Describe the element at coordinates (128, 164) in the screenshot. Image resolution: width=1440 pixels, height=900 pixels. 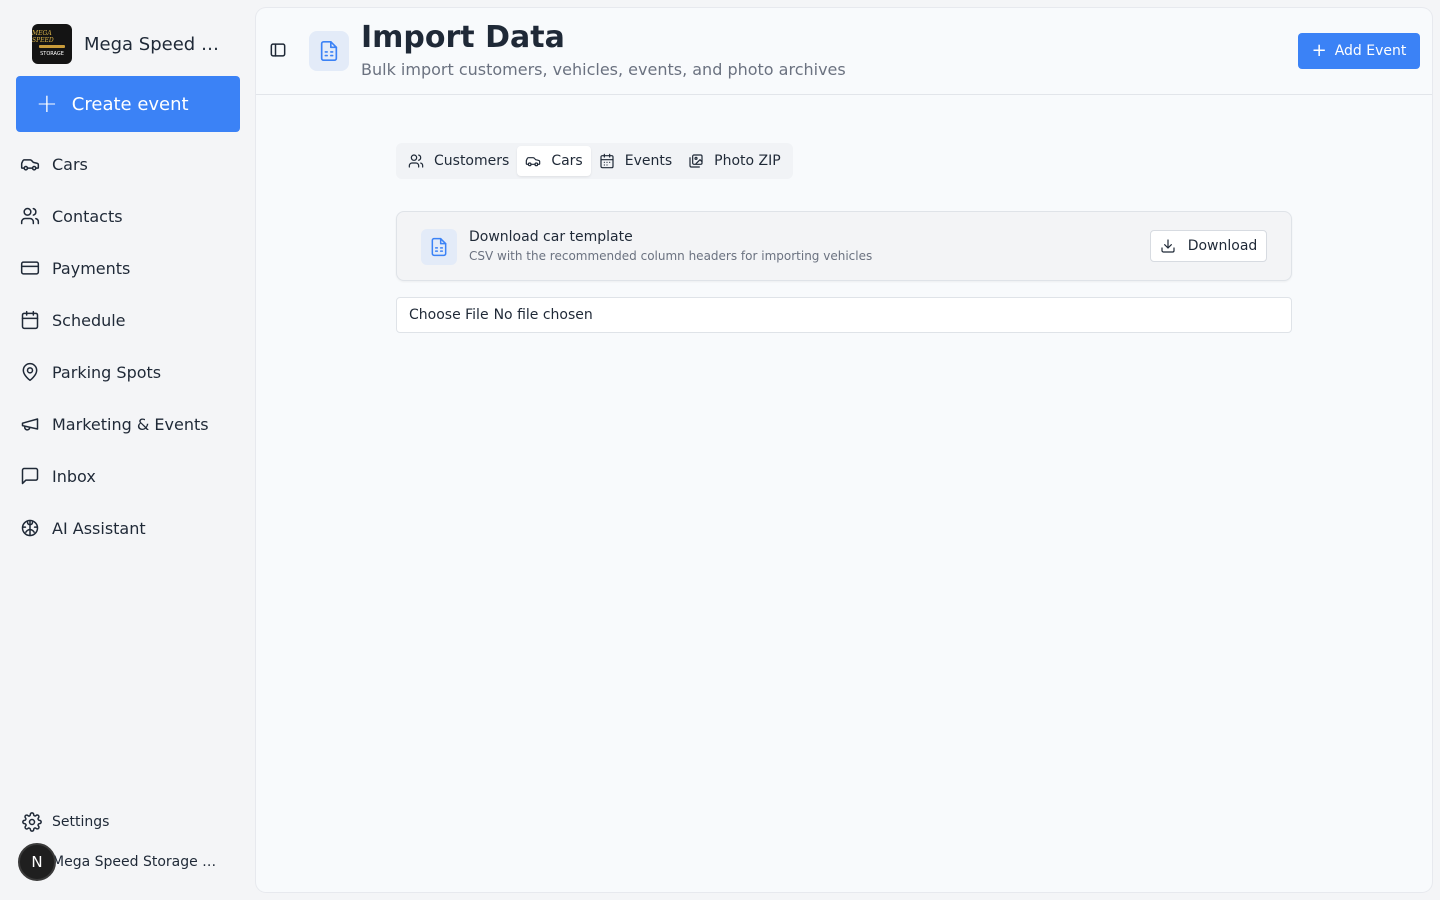
I see `sidebar-item-cars: Cars` at that location.